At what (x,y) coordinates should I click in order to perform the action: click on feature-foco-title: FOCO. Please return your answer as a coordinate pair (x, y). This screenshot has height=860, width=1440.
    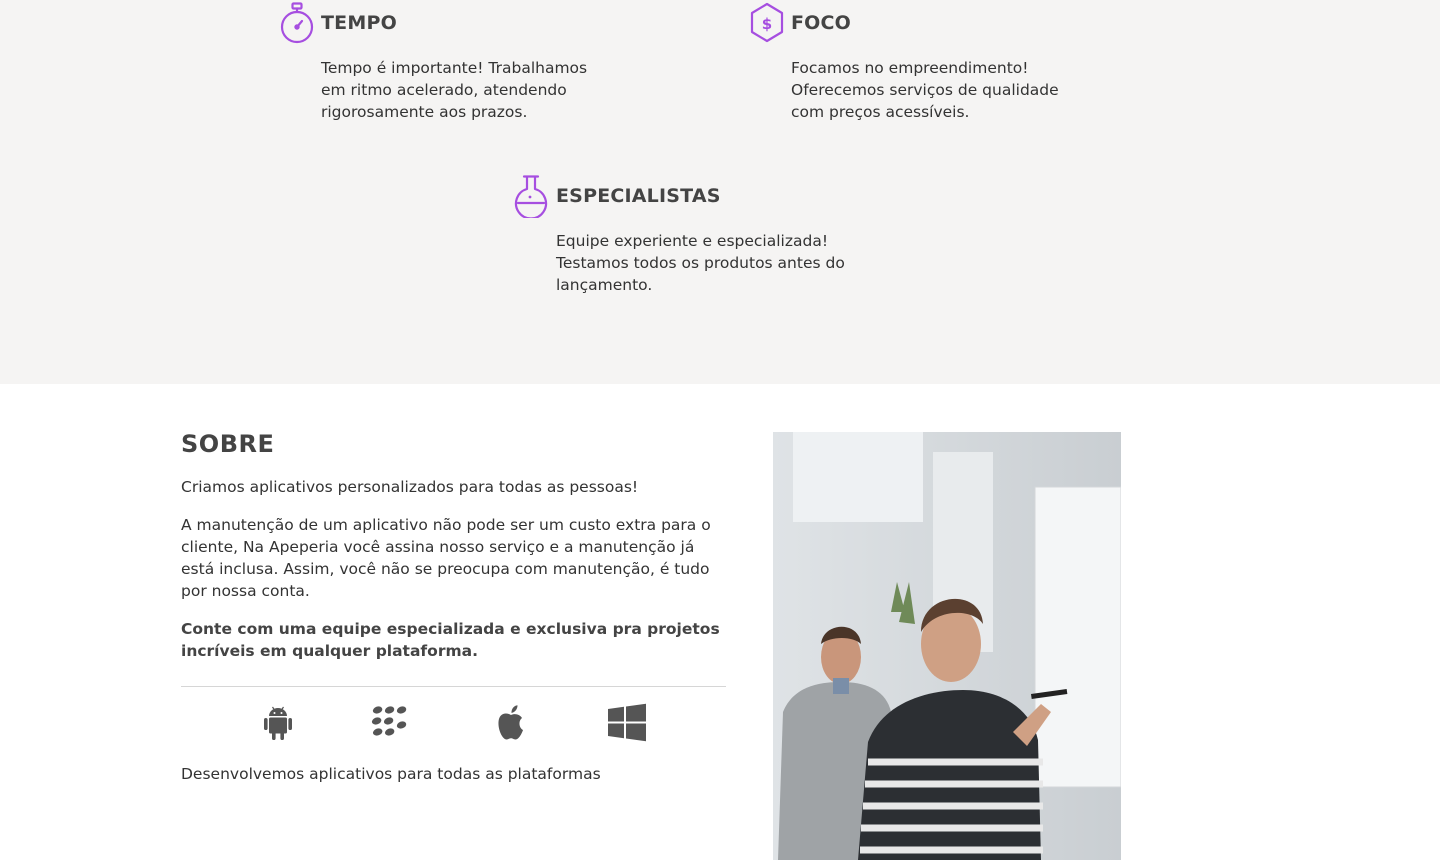
    Looking at the image, I should click on (821, 23).